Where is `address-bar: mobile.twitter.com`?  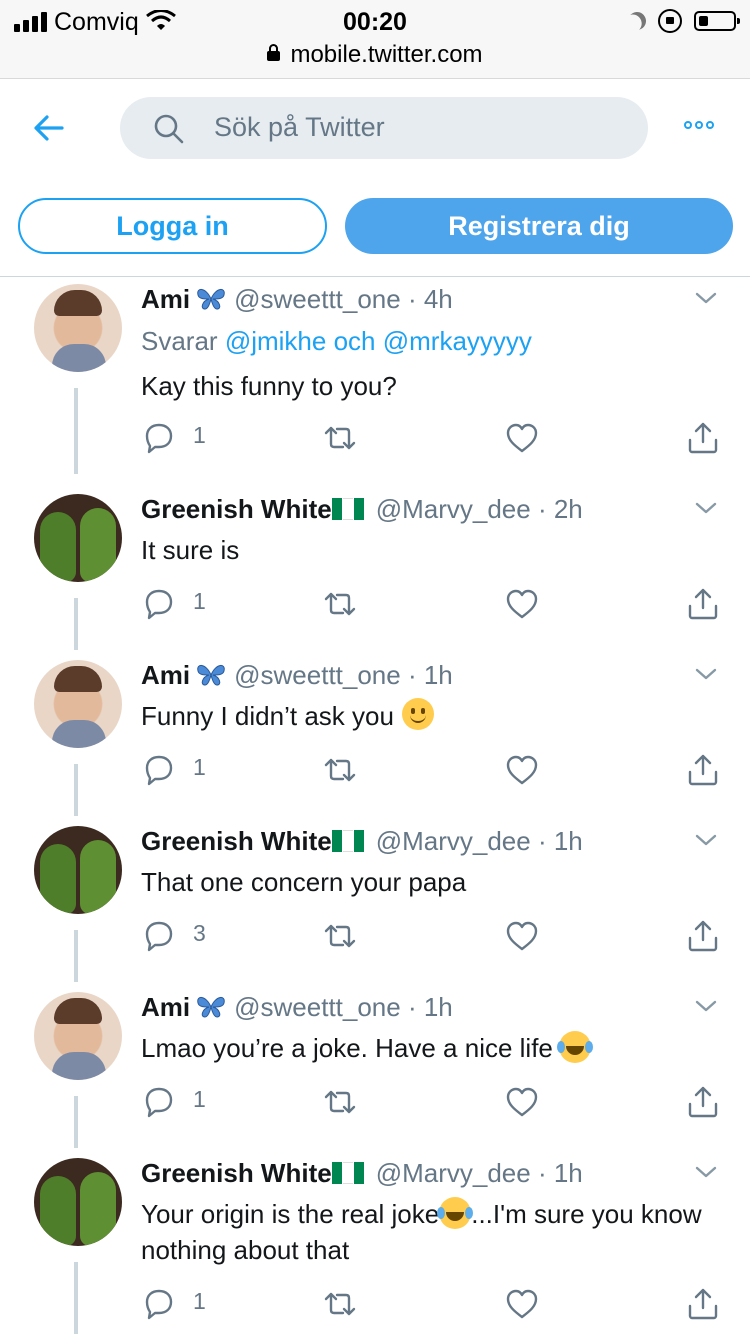
address-bar: mobile.twitter.com is located at coordinates (375, 55).